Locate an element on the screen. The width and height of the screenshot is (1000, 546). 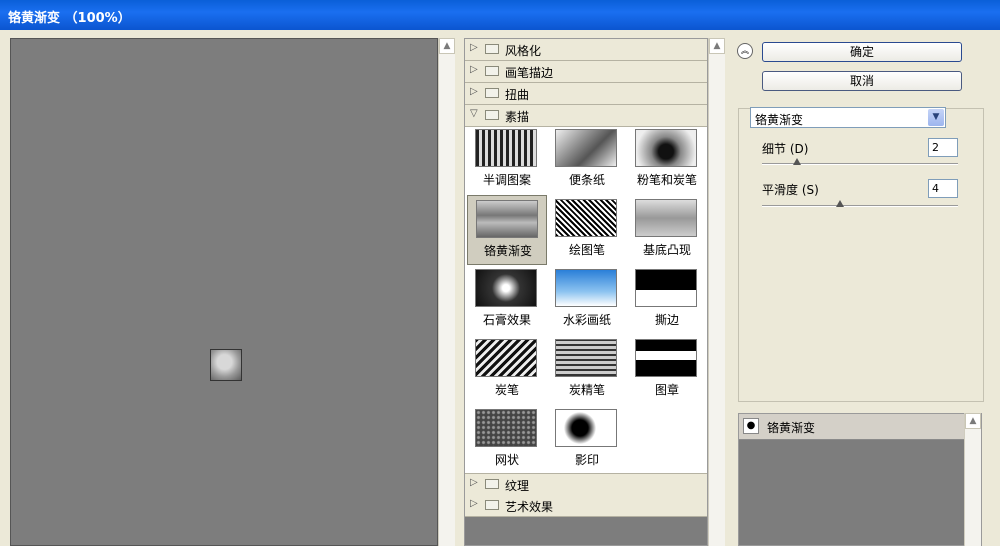
detail-input: 2 is located at coordinates (943, 147).